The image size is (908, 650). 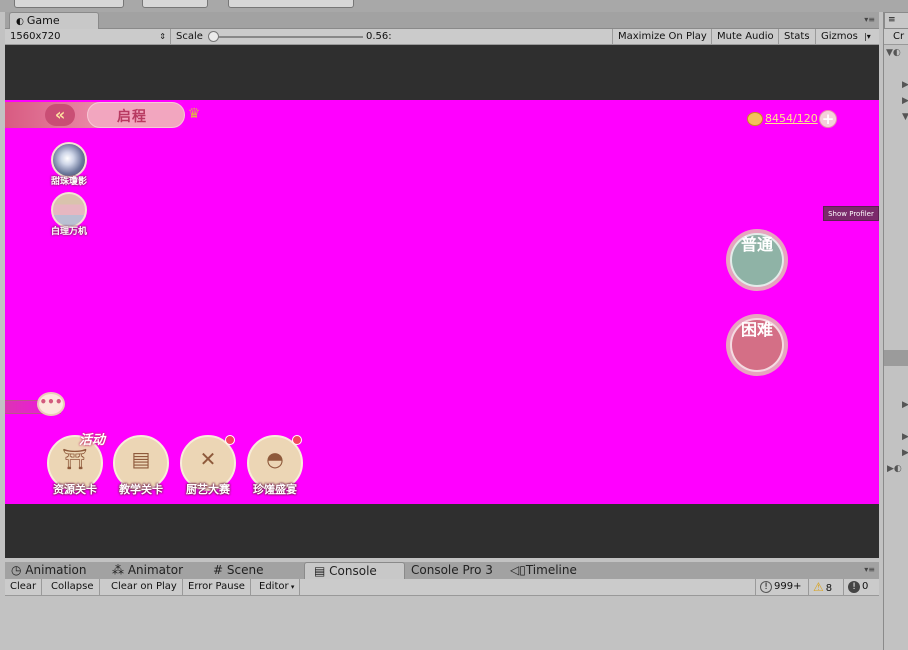 What do you see at coordinates (865, 586) in the screenshot?
I see `error-count: 0` at bounding box center [865, 586].